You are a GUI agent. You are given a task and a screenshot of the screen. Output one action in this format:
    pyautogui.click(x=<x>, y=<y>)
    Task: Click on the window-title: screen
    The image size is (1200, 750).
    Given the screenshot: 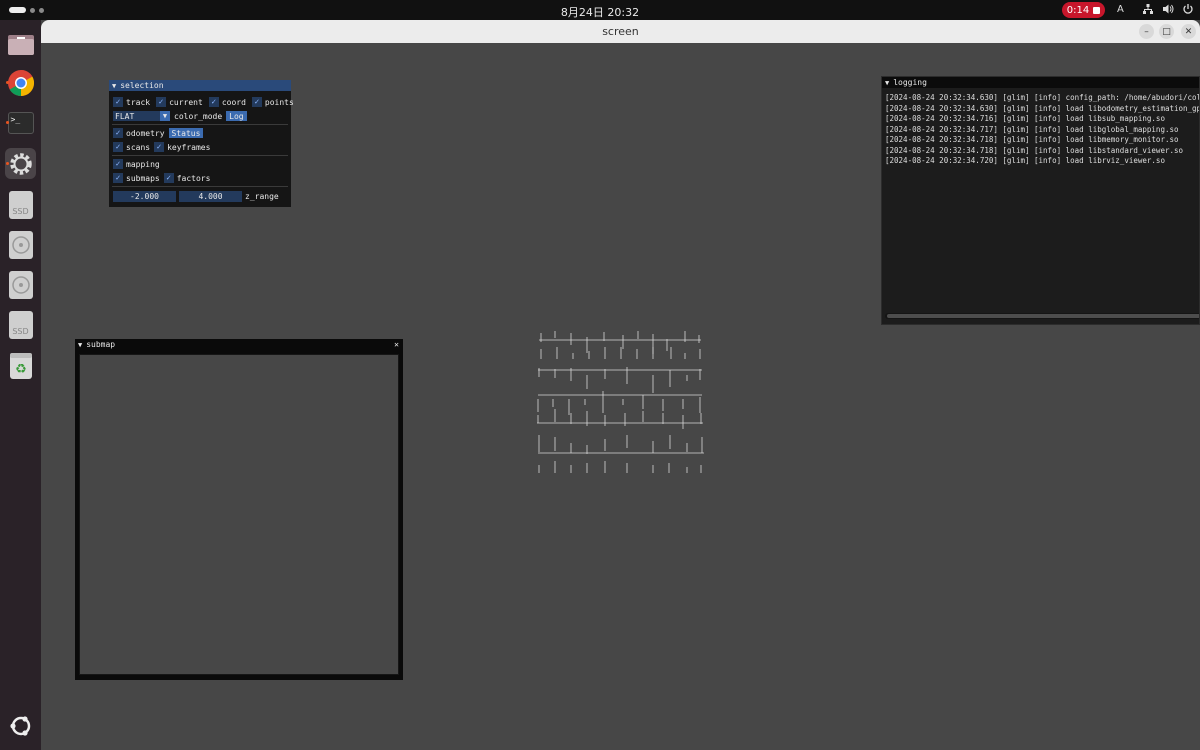 What is the action you would take?
    pyautogui.click(x=620, y=31)
    